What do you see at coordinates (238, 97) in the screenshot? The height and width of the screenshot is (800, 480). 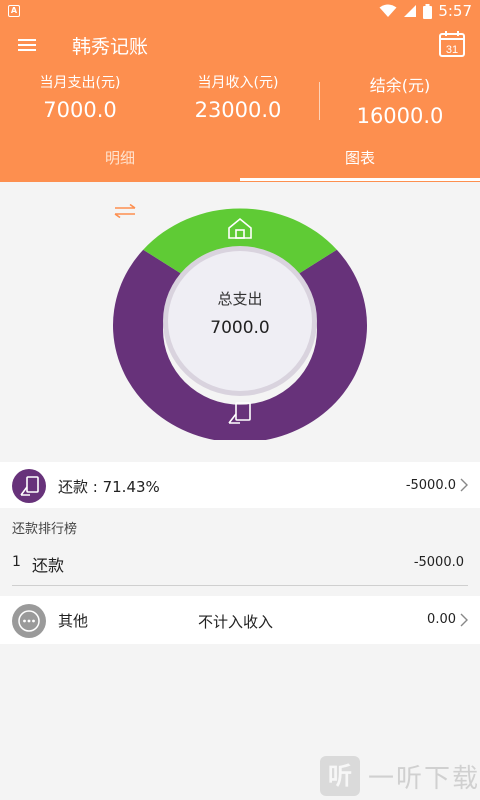 I see `income-summary: 当月收入(元) 23000.0` at bounding box center [238, 97].